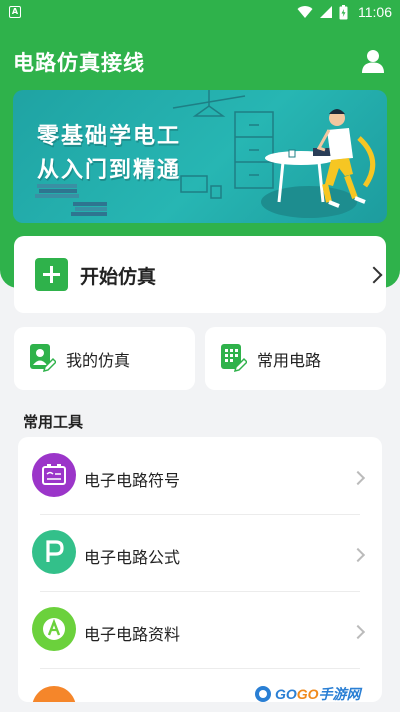 Image resolution: width=400 pixels, height=712 pixels. I want to click on signal-icon, so click(326, 12).